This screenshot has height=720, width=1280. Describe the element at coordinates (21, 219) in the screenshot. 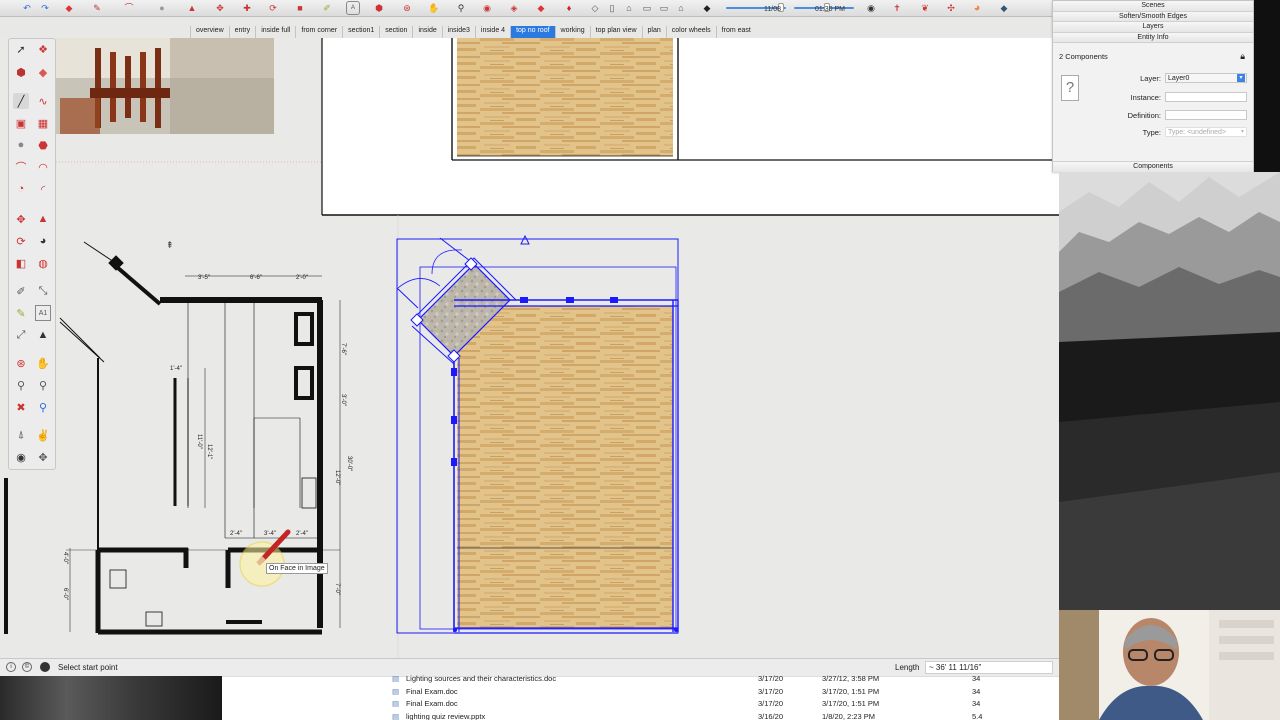

I see `move-tool-icon: ✥` at that location.